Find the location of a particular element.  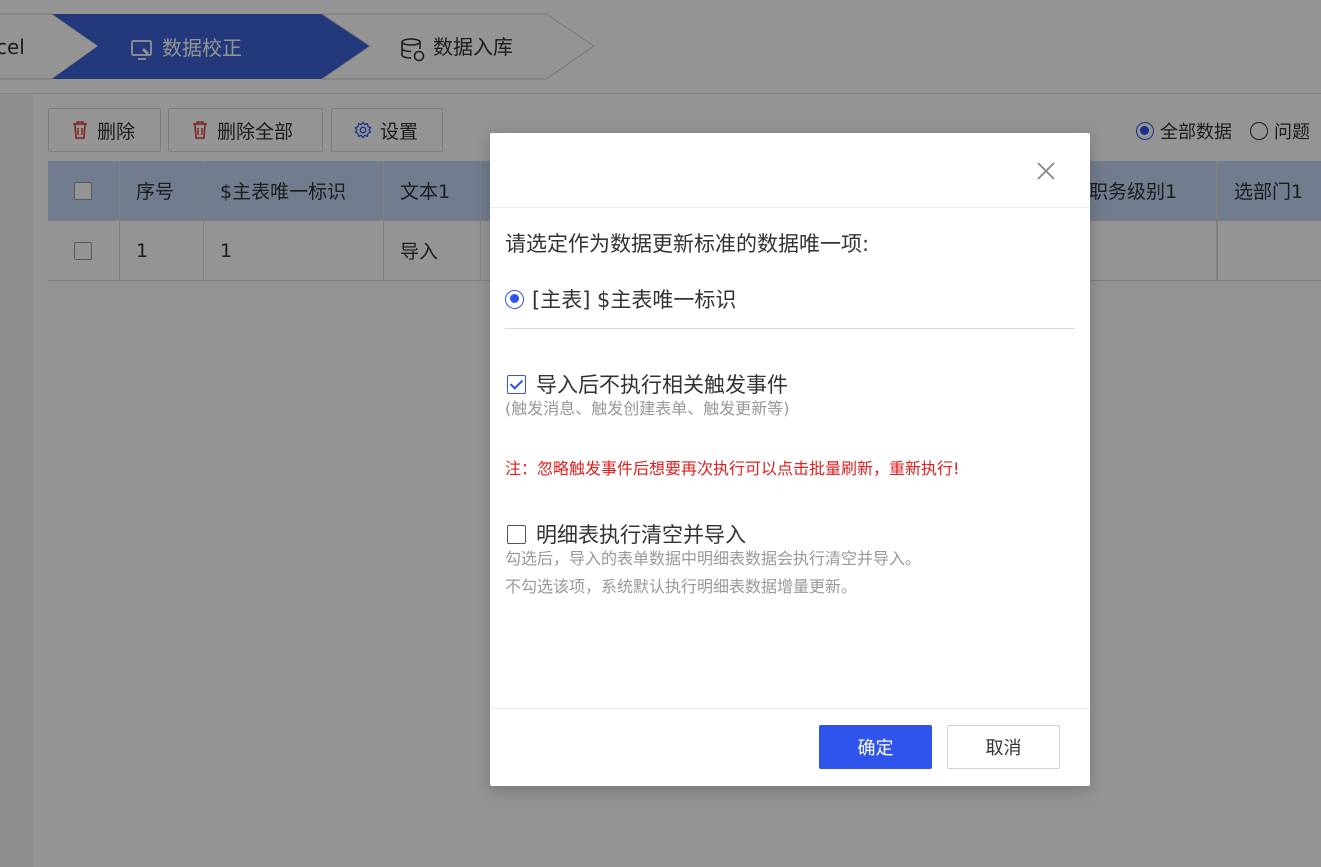

divider is located at coordinates (790, 328).